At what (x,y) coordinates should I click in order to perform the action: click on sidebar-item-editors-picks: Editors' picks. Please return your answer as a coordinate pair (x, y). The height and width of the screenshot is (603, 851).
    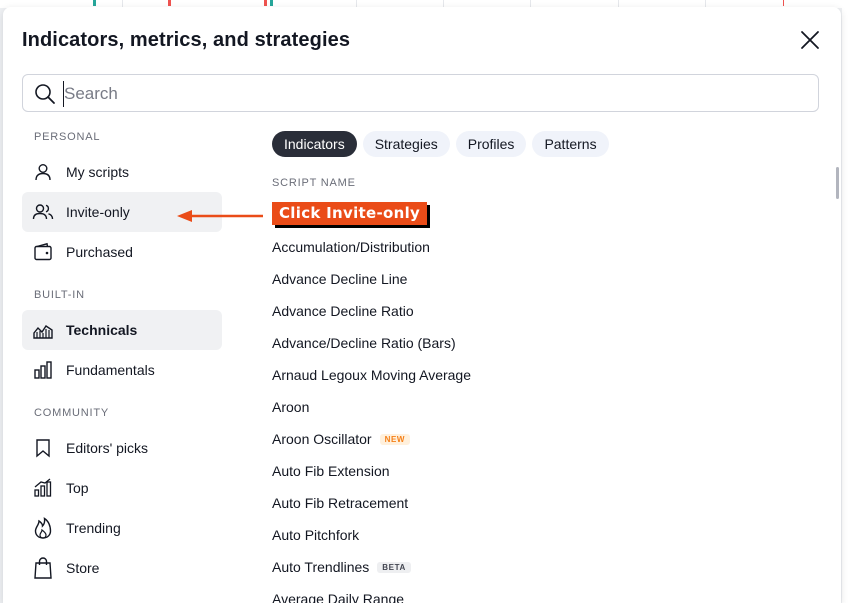
    Looking at the image, I should click on (122, 448).